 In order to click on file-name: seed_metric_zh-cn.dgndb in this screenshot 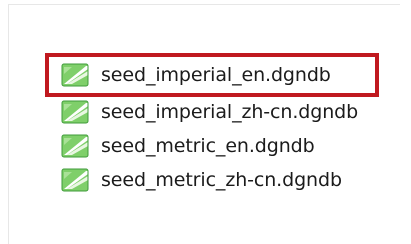, I will do `click(221, 180)`.